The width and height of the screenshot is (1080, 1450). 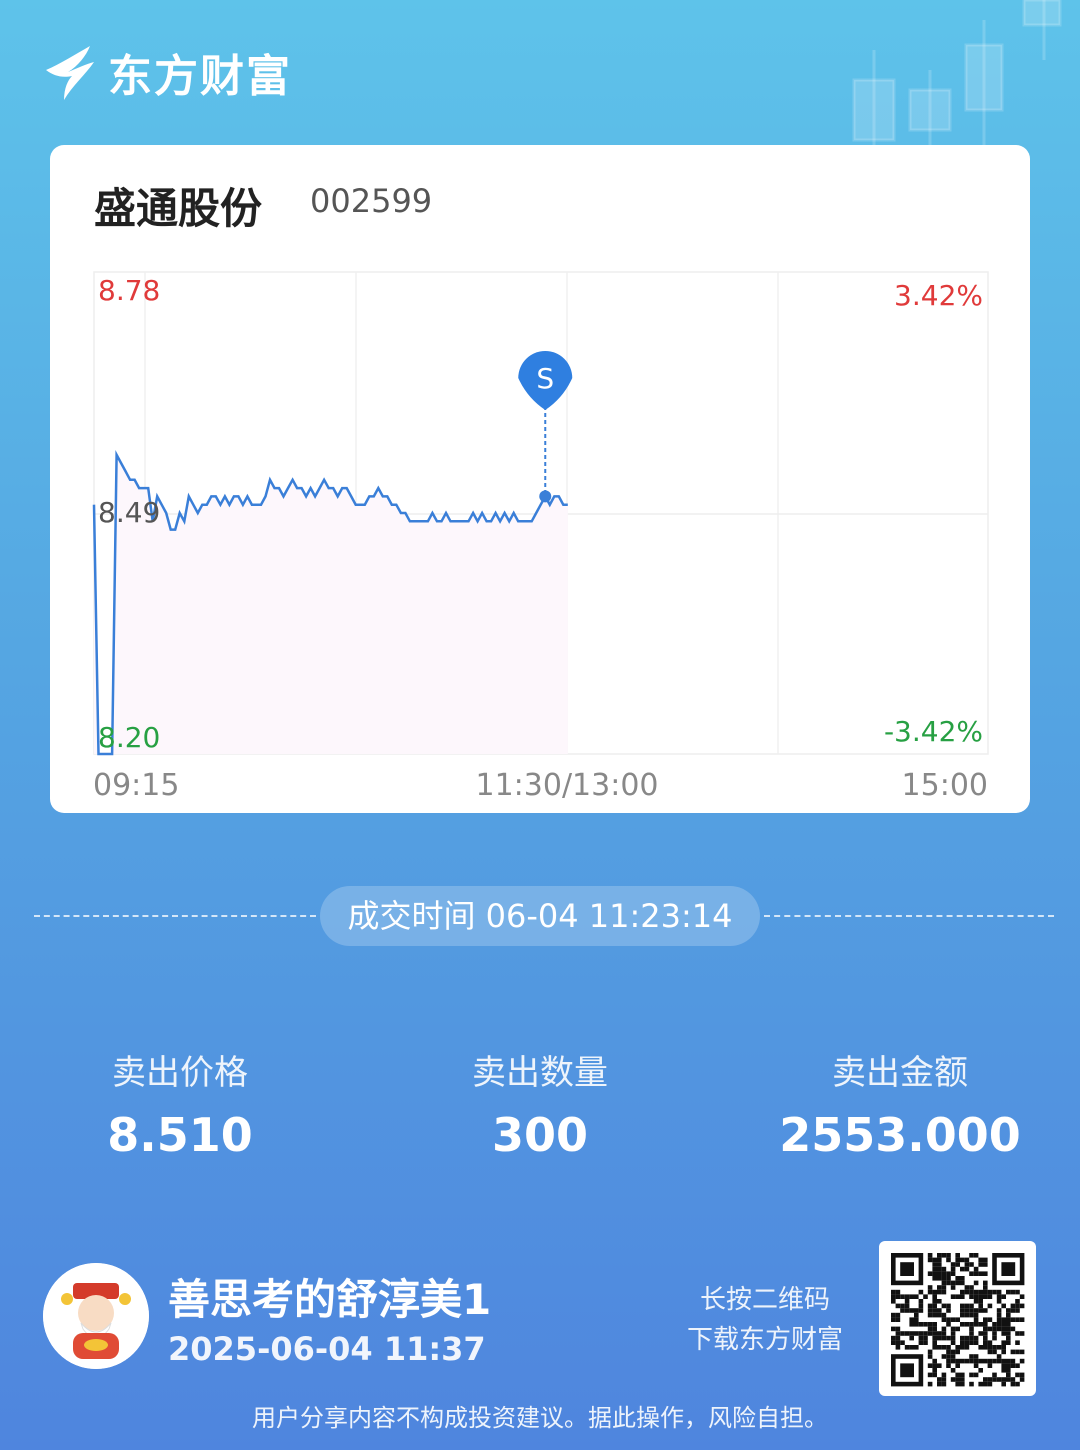 I want to click on dashed-divider-right, so click(x=909, y=916).